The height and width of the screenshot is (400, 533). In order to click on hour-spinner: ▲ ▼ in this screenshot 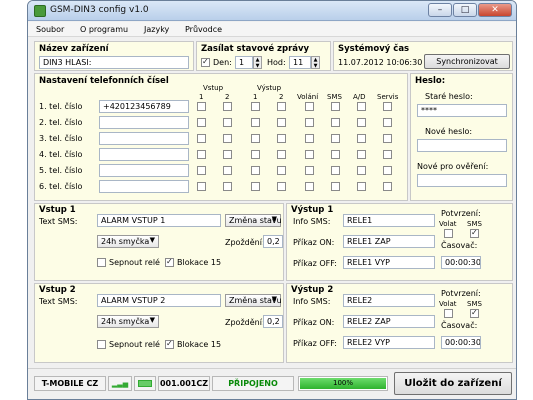, I will do `click(315, 62)`.